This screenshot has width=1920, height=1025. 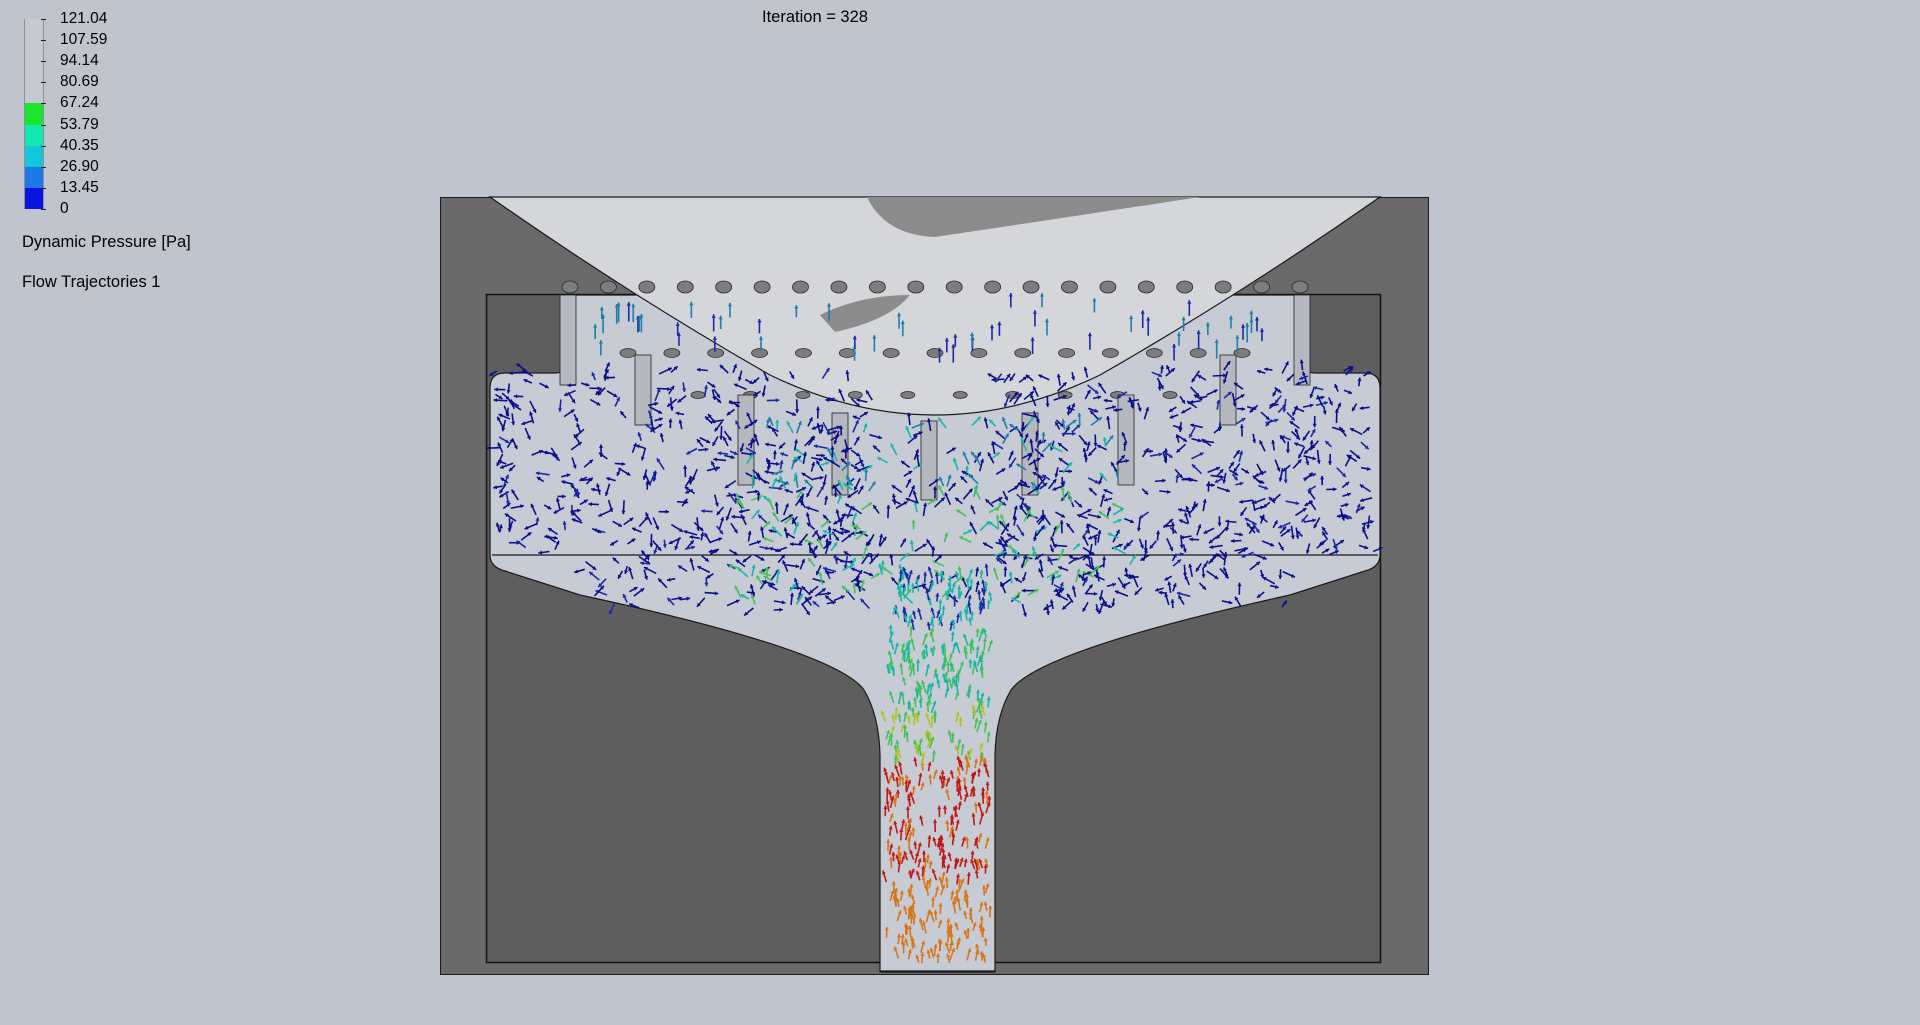 What do you see at coordinates (91, 282) in the screenshot?
I see `trajectory-label: Flow Trajectories 1` at bounding box center [91, 282].